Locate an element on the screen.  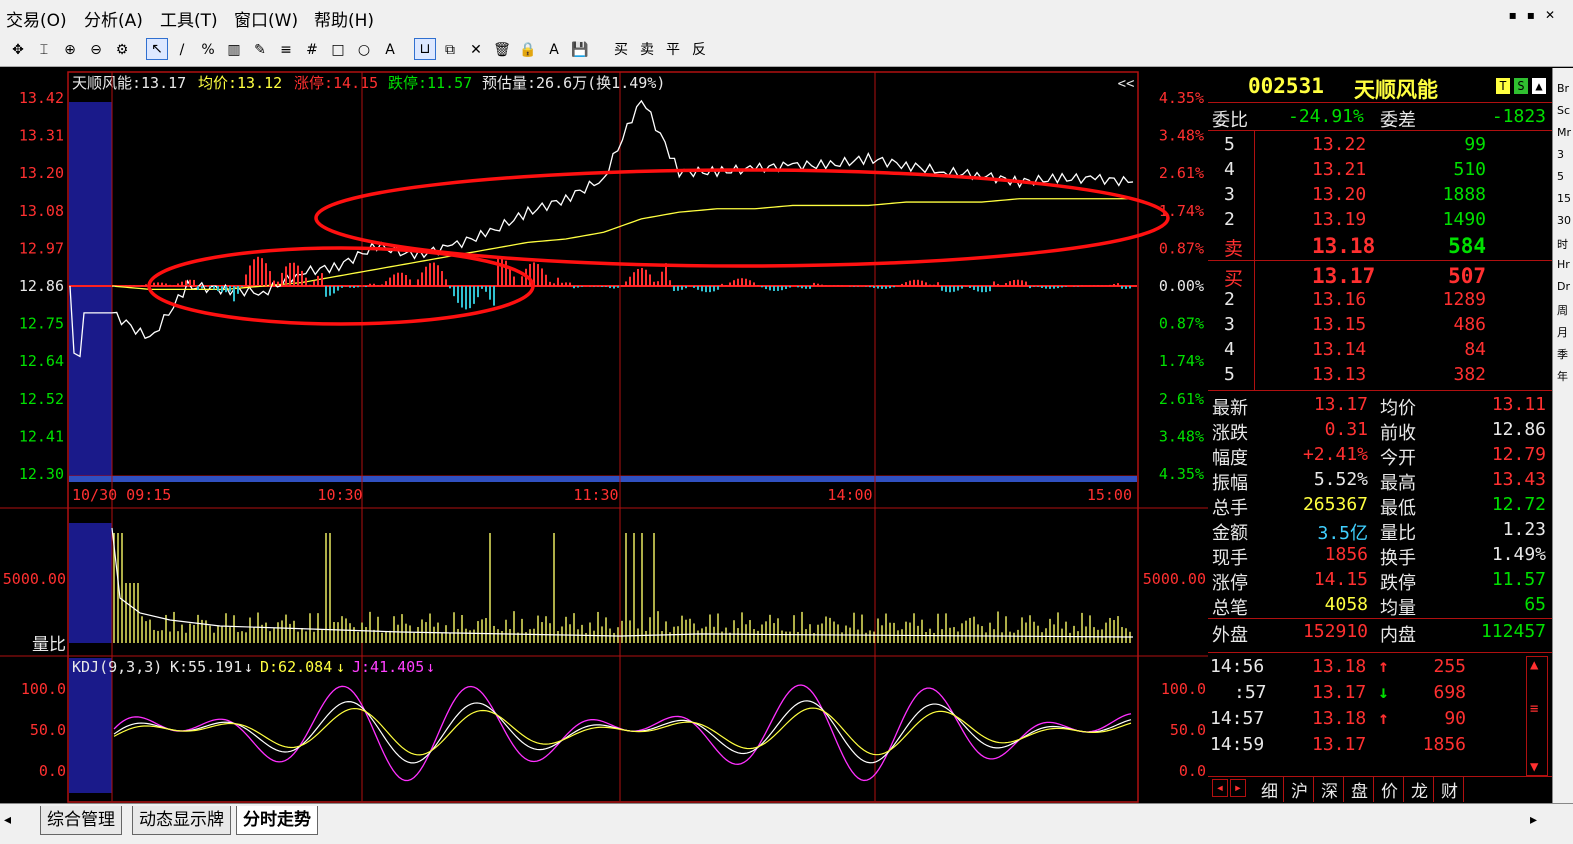
rect-icon: □ is located at coordinates (338, 50).